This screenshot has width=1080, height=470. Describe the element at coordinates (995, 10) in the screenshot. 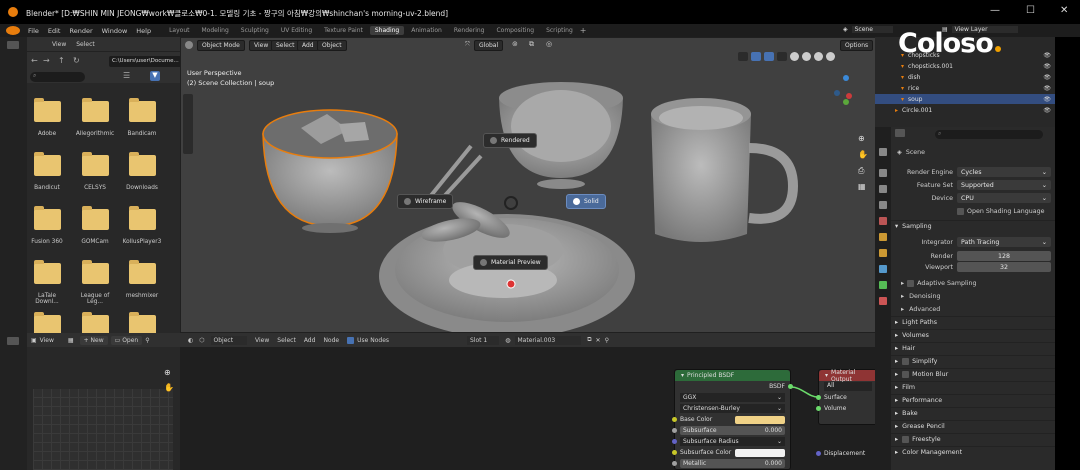

I see `minimize-icon: —` at that location.